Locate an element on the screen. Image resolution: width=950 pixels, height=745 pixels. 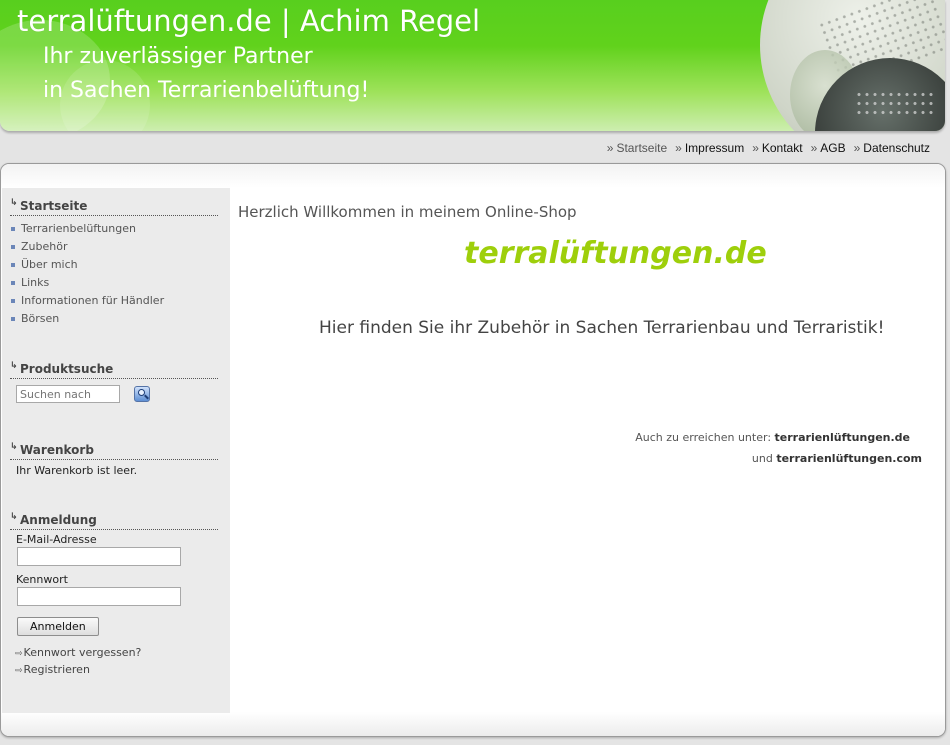
nav-label: Kontakt is located at coordinates (782, 148).